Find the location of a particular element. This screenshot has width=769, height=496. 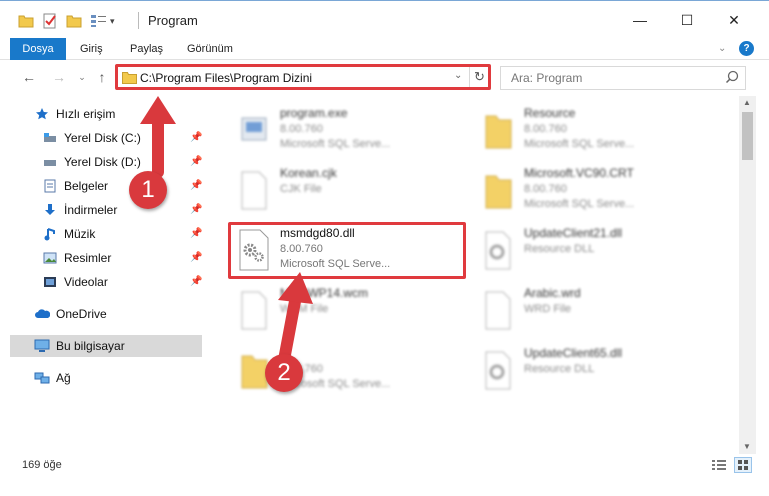

step-1-badge: 1 is located at coordinates (148, 190).